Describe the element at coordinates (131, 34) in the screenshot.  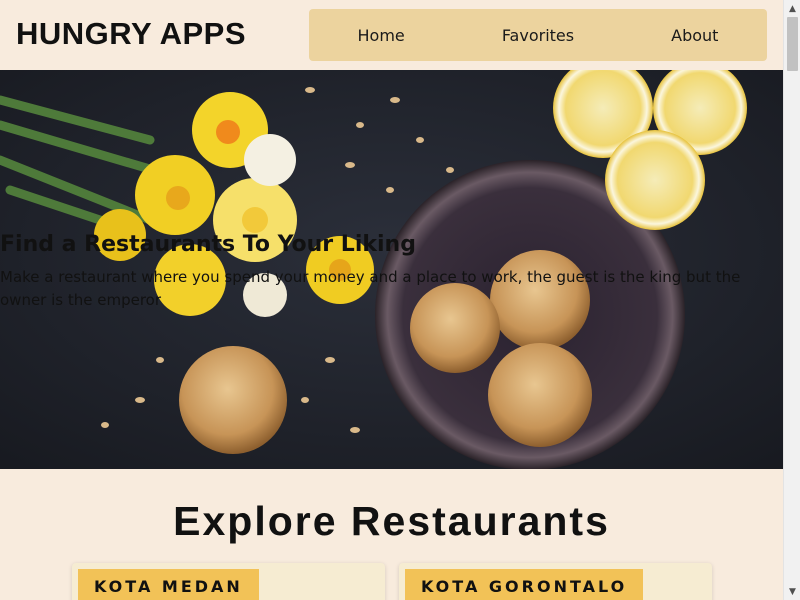
I see `brand-logo: HUNGRY APPS` at that location.